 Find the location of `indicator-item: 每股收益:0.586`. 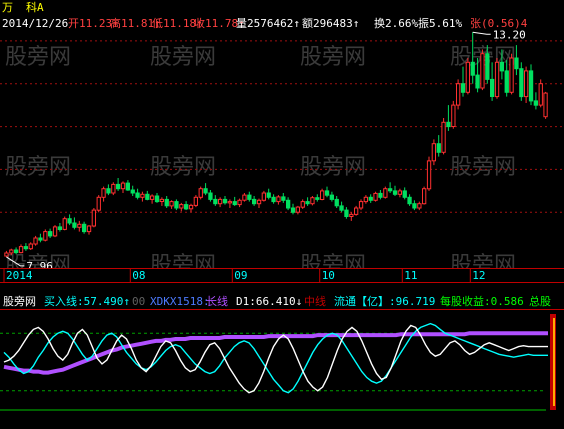

indicator-item: 每股收益:0.586 is located at coordinates (482, 301).